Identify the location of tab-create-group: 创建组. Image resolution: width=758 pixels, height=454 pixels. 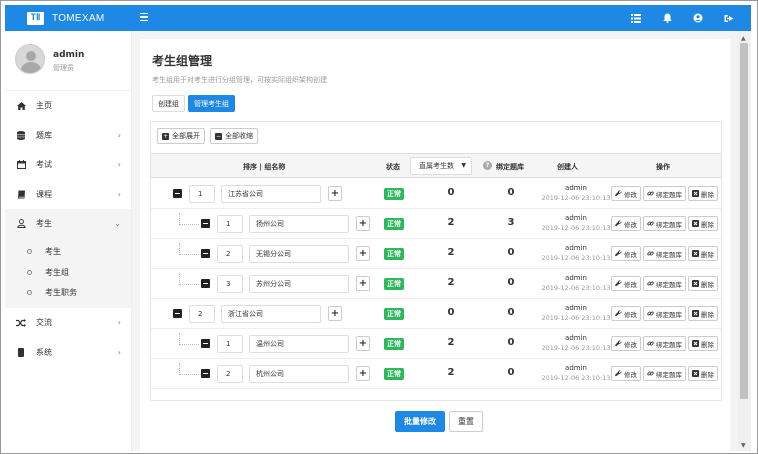
(168, 103).